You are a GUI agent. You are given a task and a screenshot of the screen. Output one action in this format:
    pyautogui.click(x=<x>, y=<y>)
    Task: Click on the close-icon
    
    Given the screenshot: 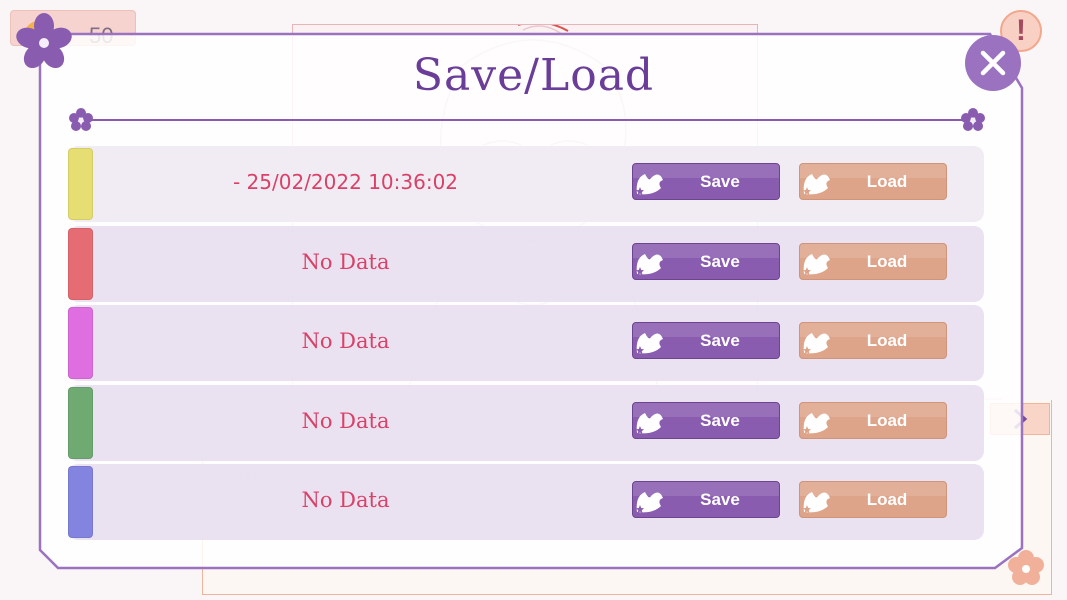 What is the action you would take?
    pyautogui.click(x=993, y=63)
    